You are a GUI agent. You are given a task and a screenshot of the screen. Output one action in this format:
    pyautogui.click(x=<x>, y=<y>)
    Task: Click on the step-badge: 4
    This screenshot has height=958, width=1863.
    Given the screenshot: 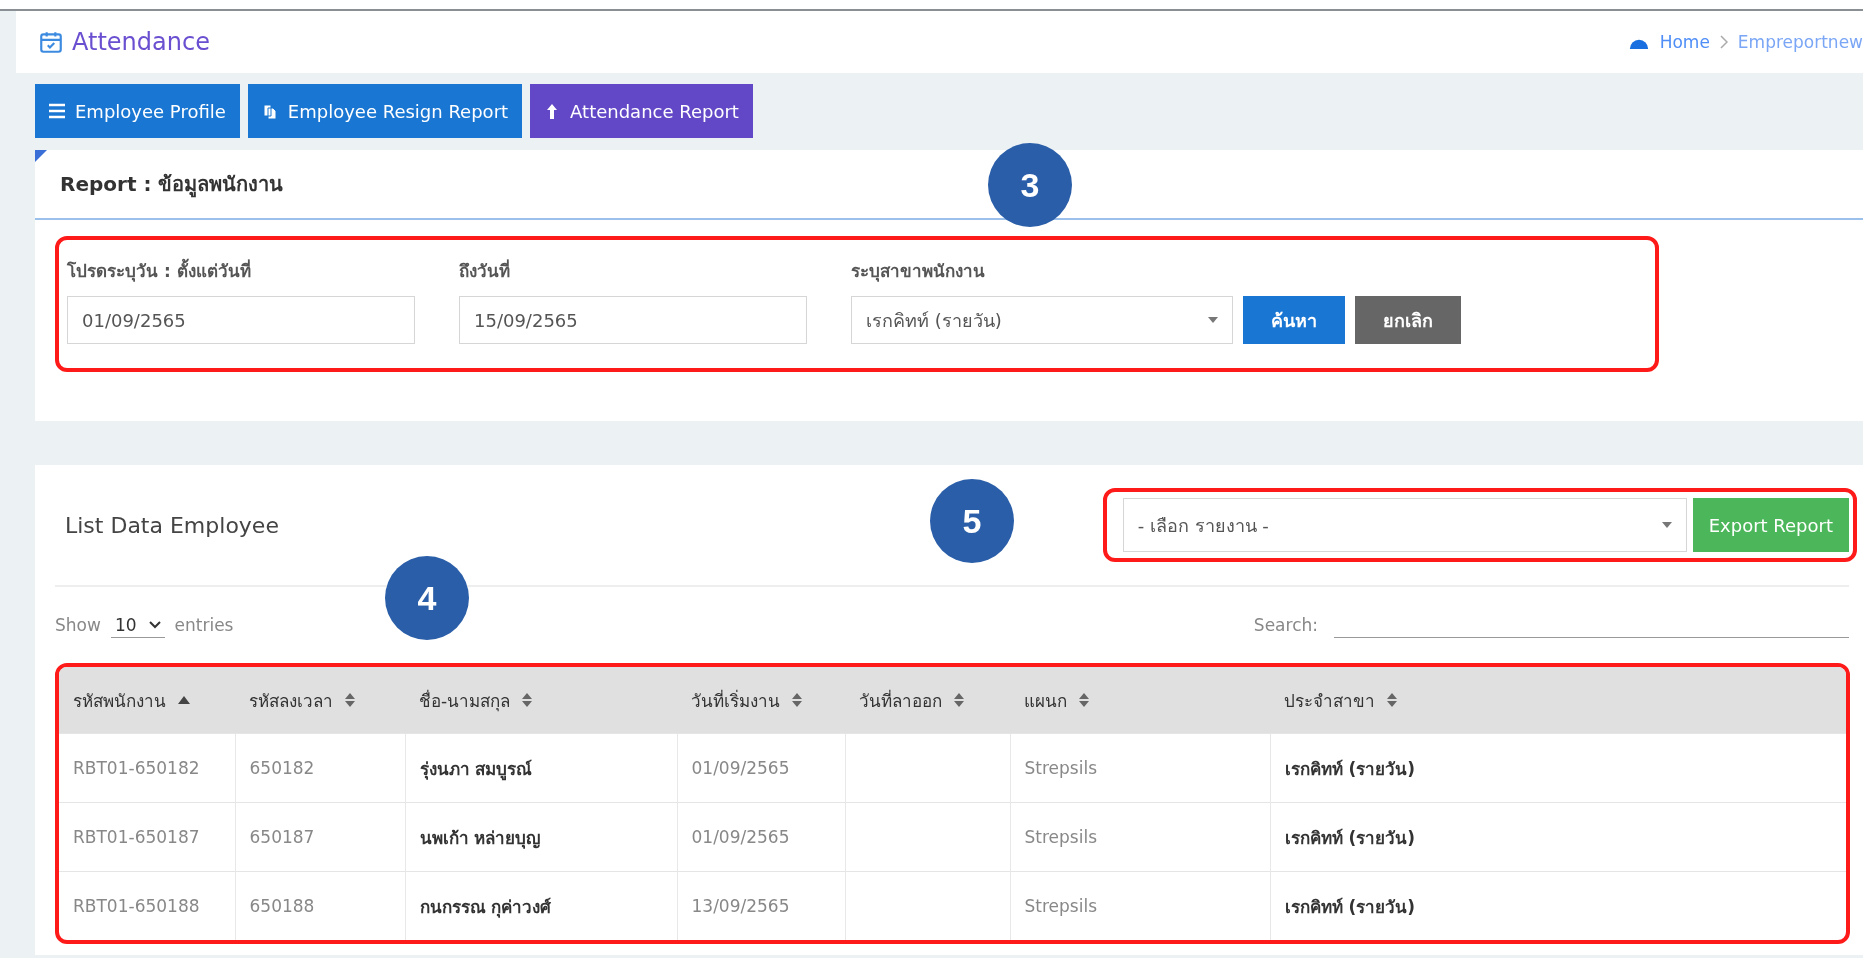 What is the action you would take?
    pyautogui.click(x=427, y=598)
    